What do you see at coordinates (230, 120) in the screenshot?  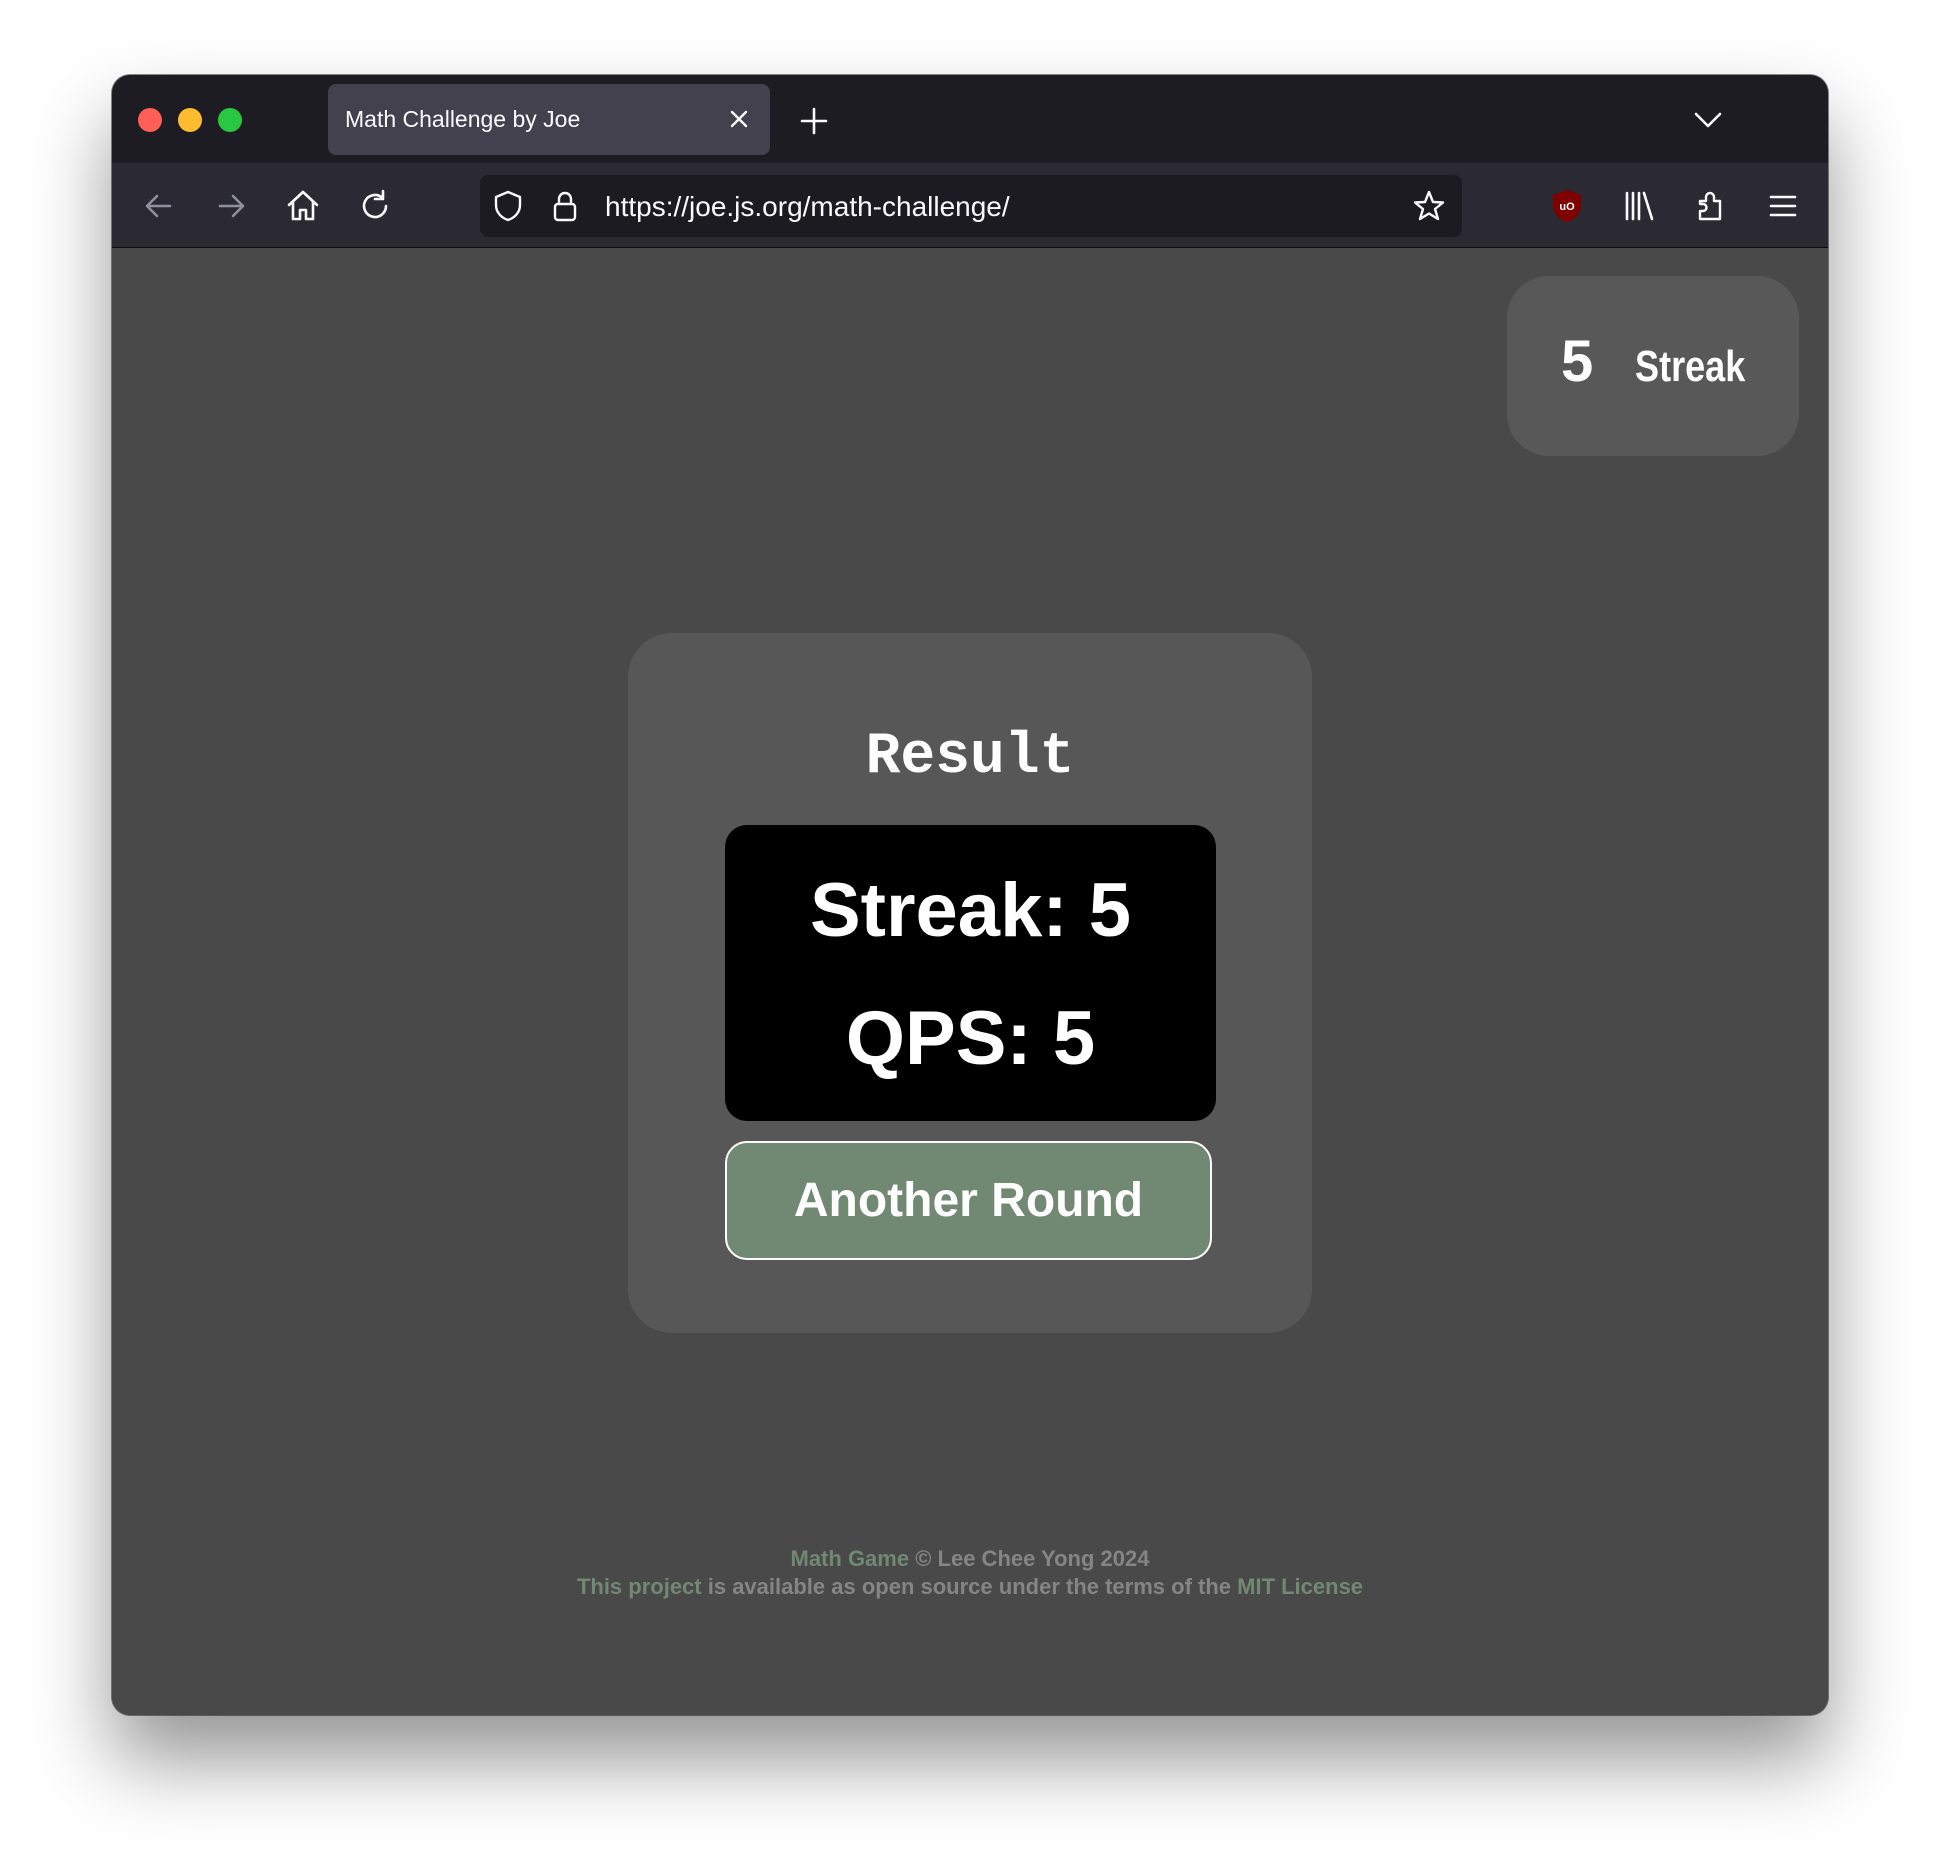 I see `window-maximize-button` at bounding box center [230, 120].